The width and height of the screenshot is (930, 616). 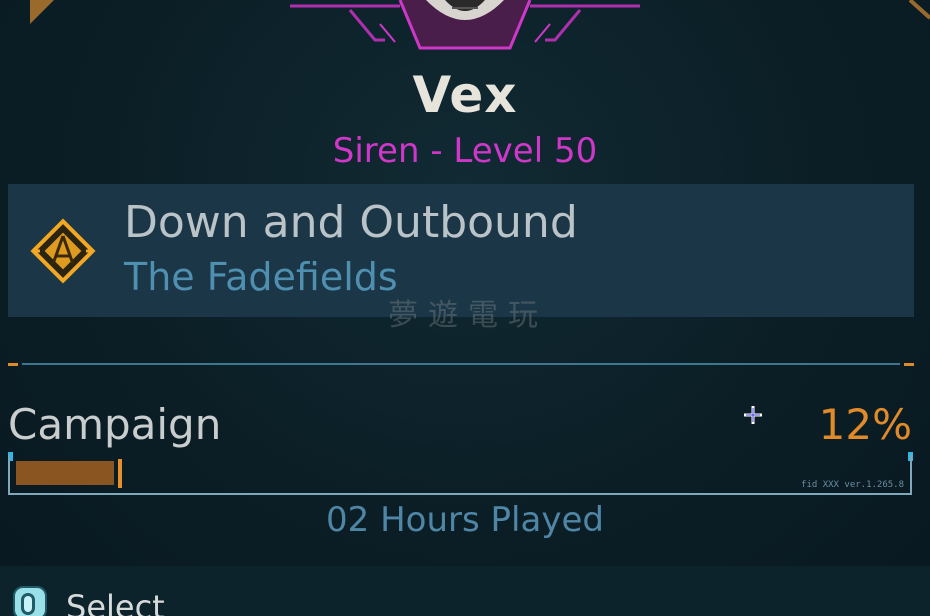 I want to click on hours-played: 02 Hours Played, so click(x=465, y=520).